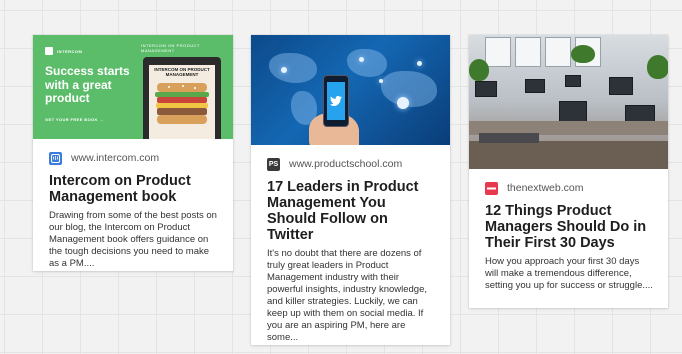 The width and height of the screenshot is (682, 354). What do you see at coordinates (170, 48) in the screenshot?
I see `thumbnail-heading: INTERCOM ON PRODUCT MANAGEMENT` at bounding box center [170, 48].